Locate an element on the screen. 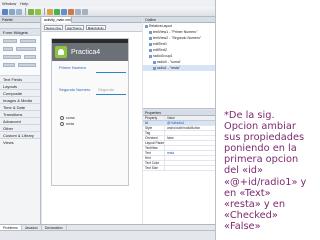  run-icon is located at coordinates (57, 11).